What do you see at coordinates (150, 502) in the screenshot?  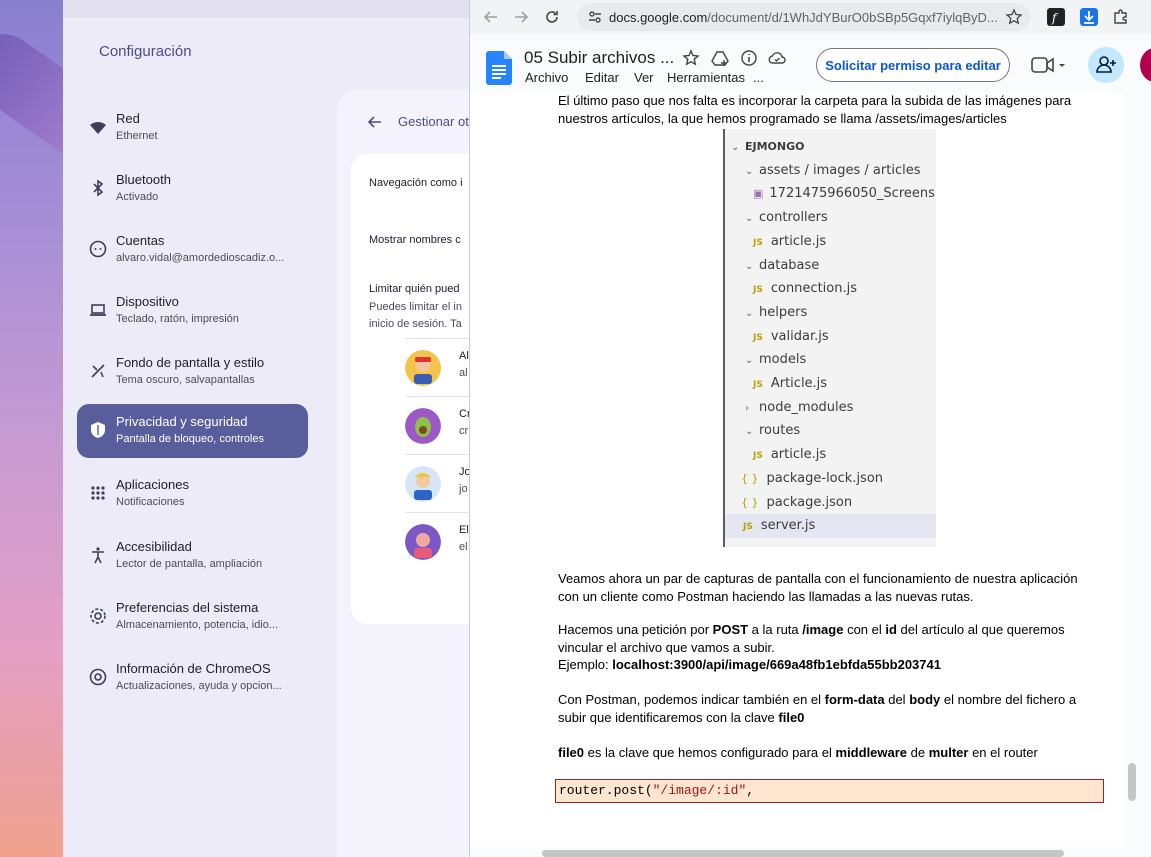 I see `sidebar-item-sublabel: Notificaciones` at bounding box center [150, 502].